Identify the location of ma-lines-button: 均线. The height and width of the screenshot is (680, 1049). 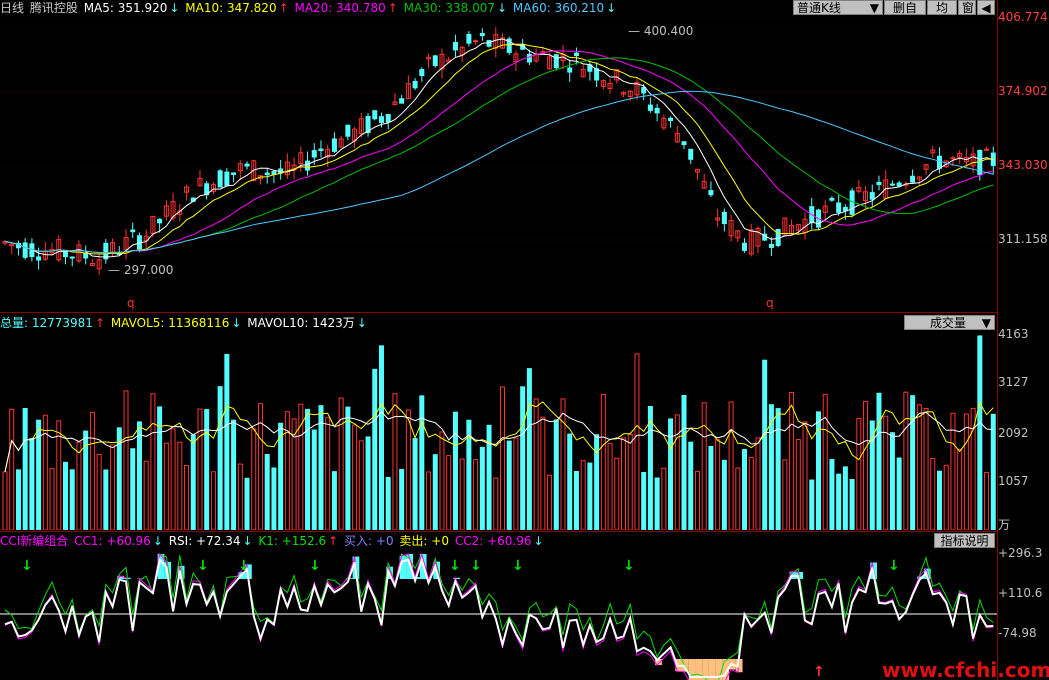
(942, 15).